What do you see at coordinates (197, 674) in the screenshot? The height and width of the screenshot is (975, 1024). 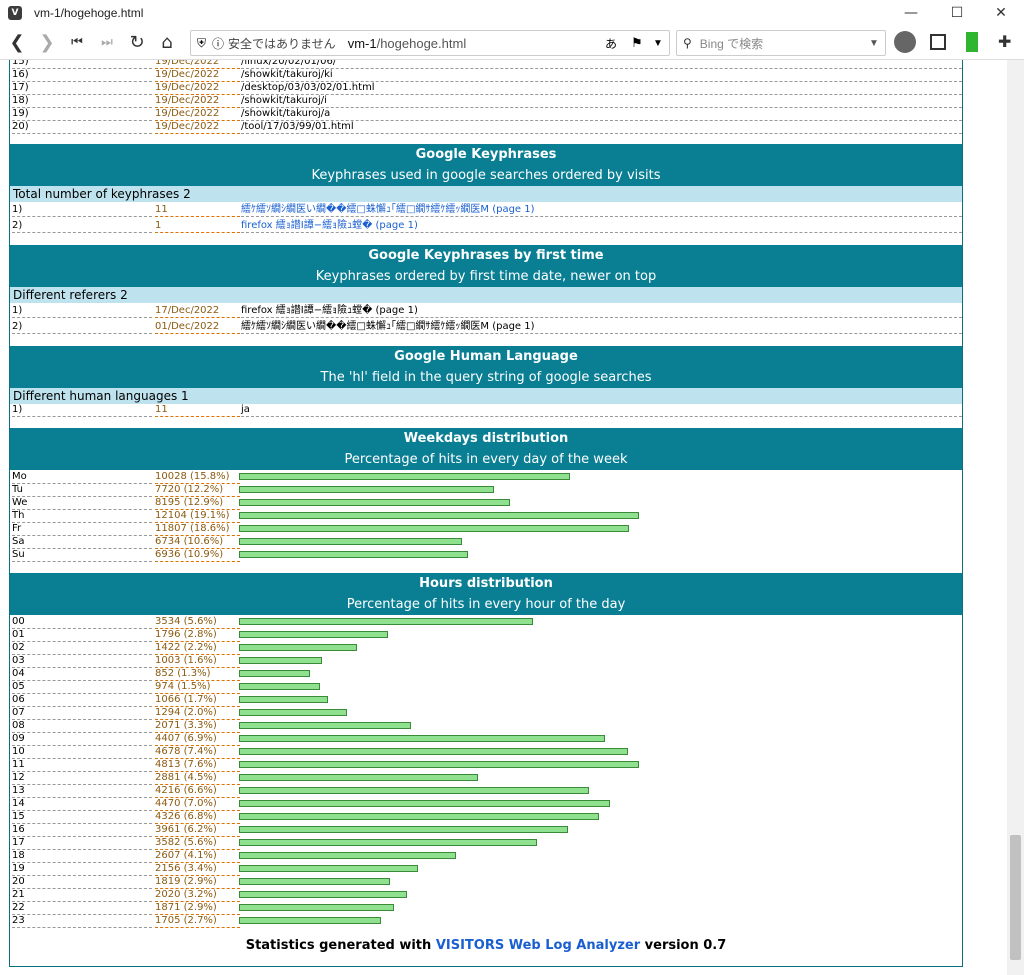 I see `row-value: 852 (1.3%)` at bounding box center [197, 674].